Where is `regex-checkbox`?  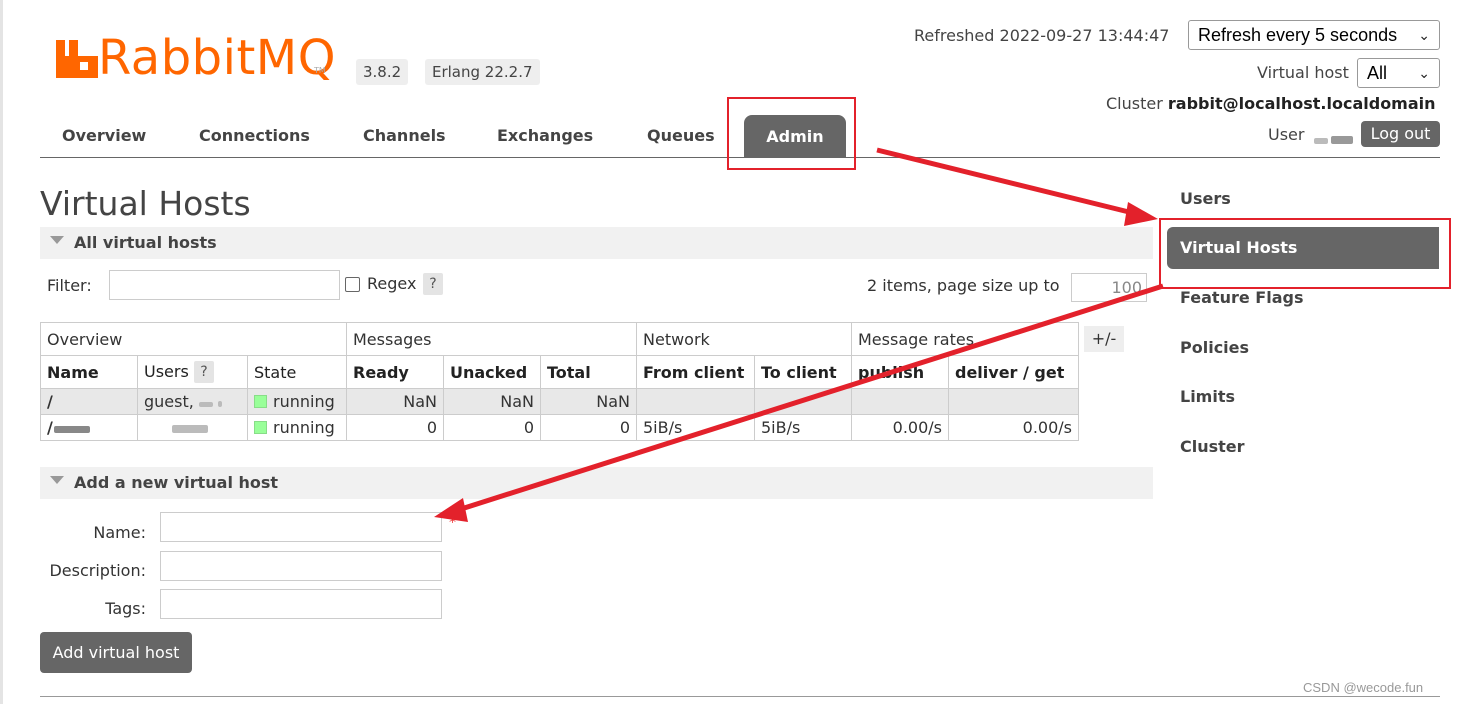 regex-checkbox is located at coordinates (352, 284).